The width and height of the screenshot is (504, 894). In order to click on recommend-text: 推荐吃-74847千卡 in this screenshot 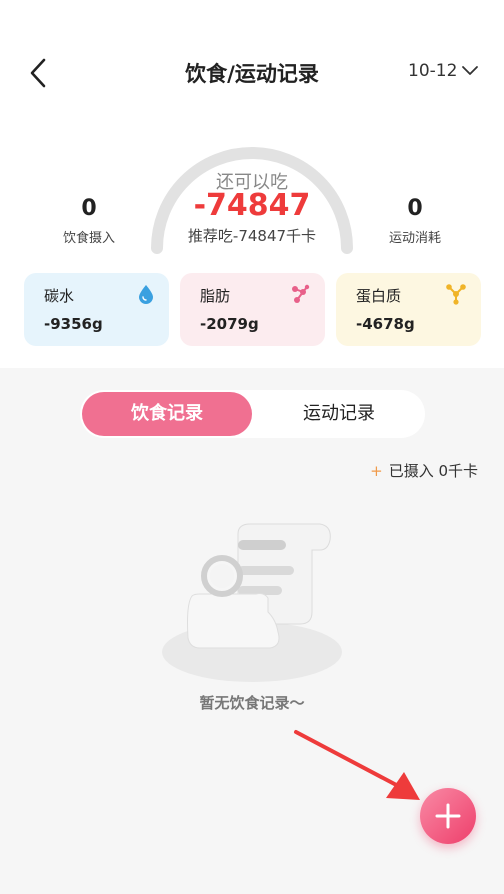, I will do `click(252, 236)`.